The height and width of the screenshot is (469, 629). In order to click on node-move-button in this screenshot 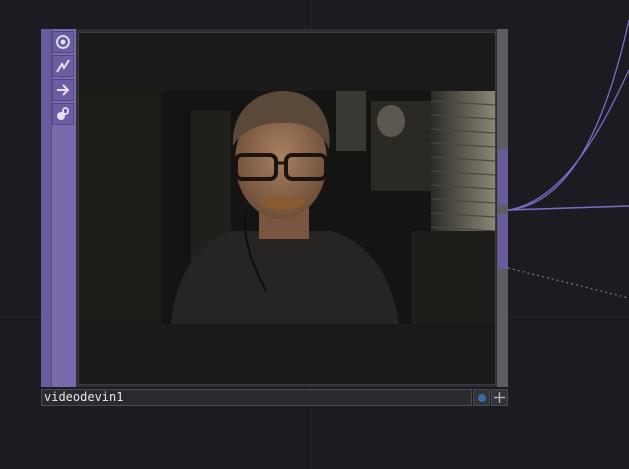, I will do `click(499, 397)`.